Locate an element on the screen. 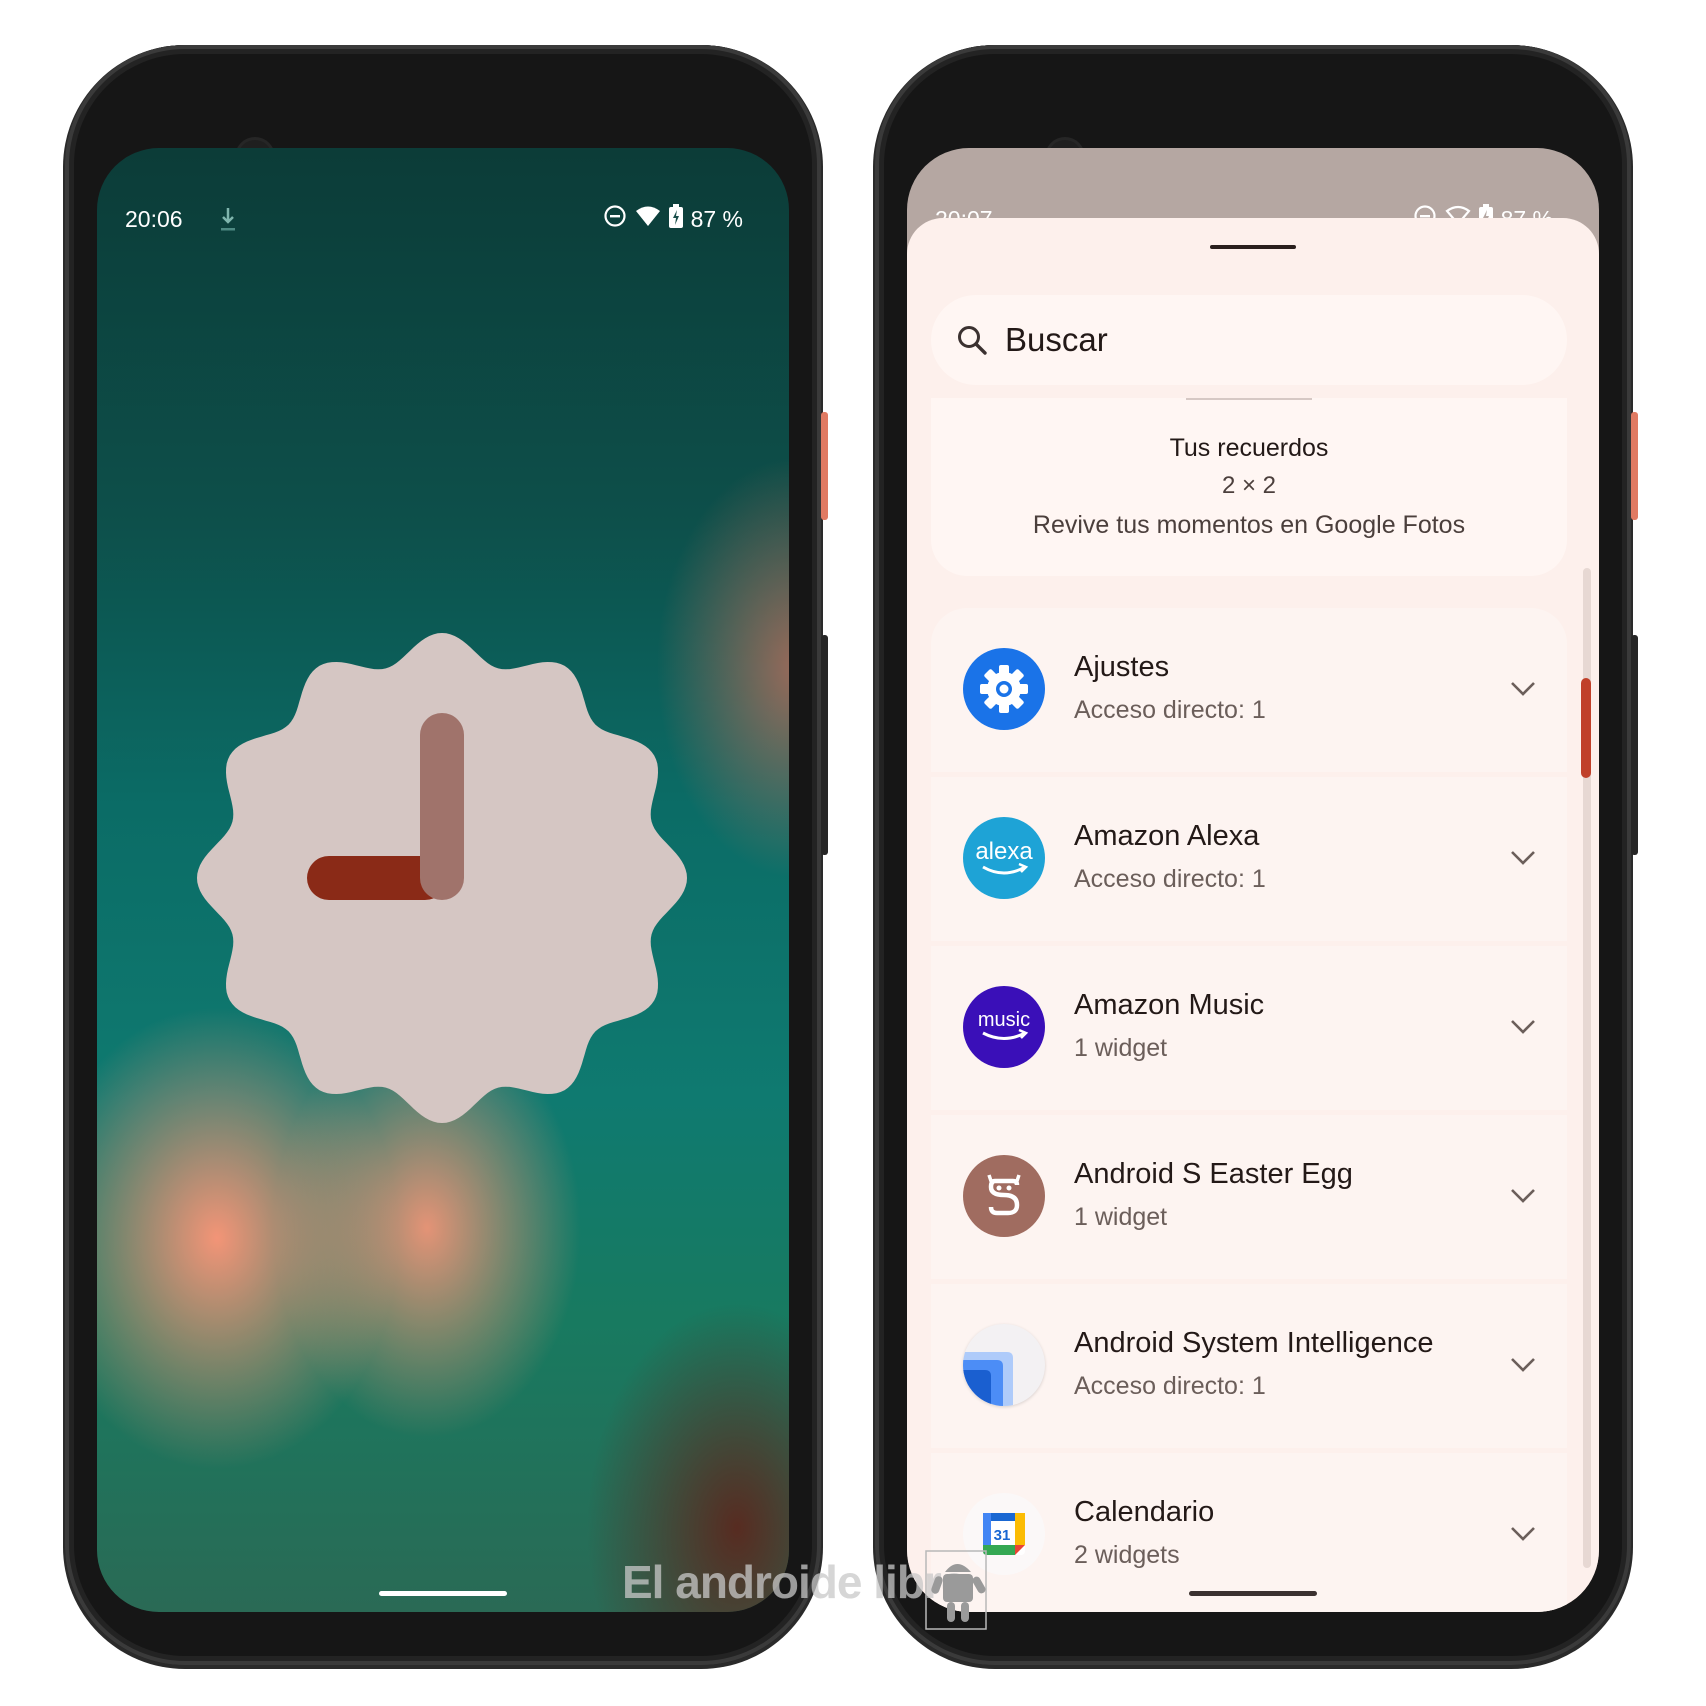 The height and width of the screenshot is (1706, 1706). preview-divider is located at coordinates (1249, 399).